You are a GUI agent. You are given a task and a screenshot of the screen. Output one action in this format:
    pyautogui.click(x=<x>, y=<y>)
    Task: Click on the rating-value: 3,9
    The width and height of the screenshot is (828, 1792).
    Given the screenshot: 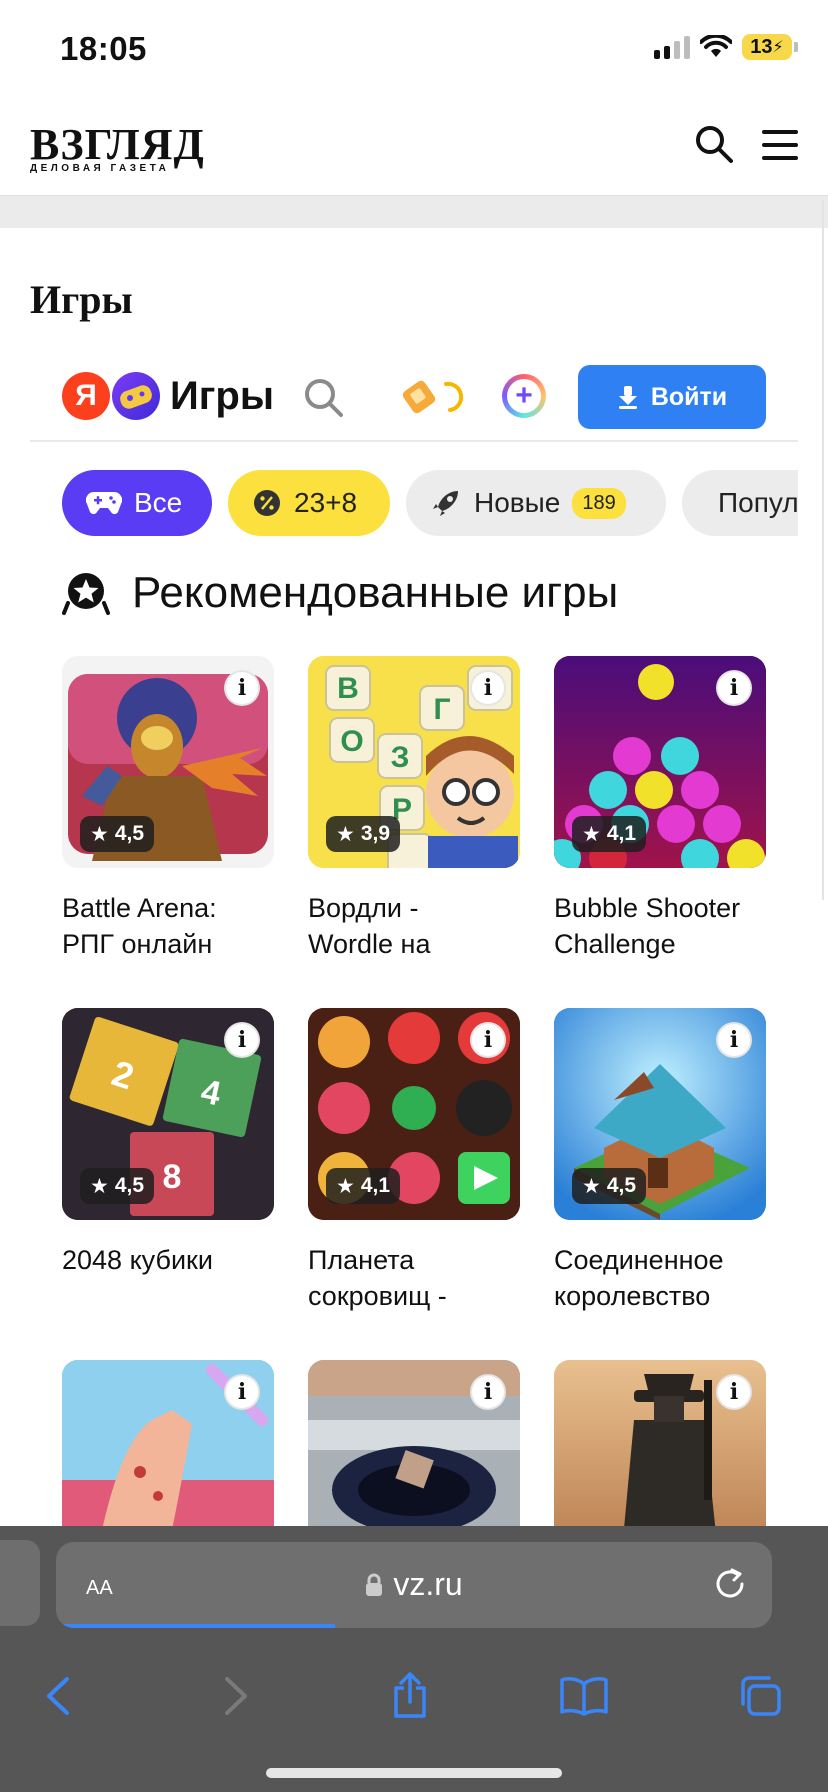 What is the action you would take?
    pyautogui.click(x=375, y=833)
    